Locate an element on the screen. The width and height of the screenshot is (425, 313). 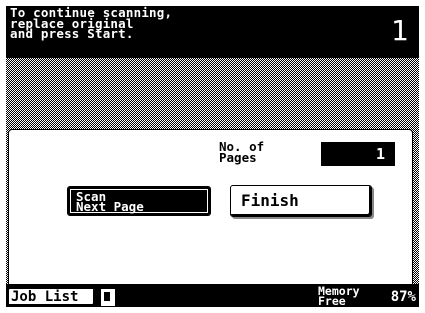
pages-label: No. of Pages is located at coordinates (242, 152).